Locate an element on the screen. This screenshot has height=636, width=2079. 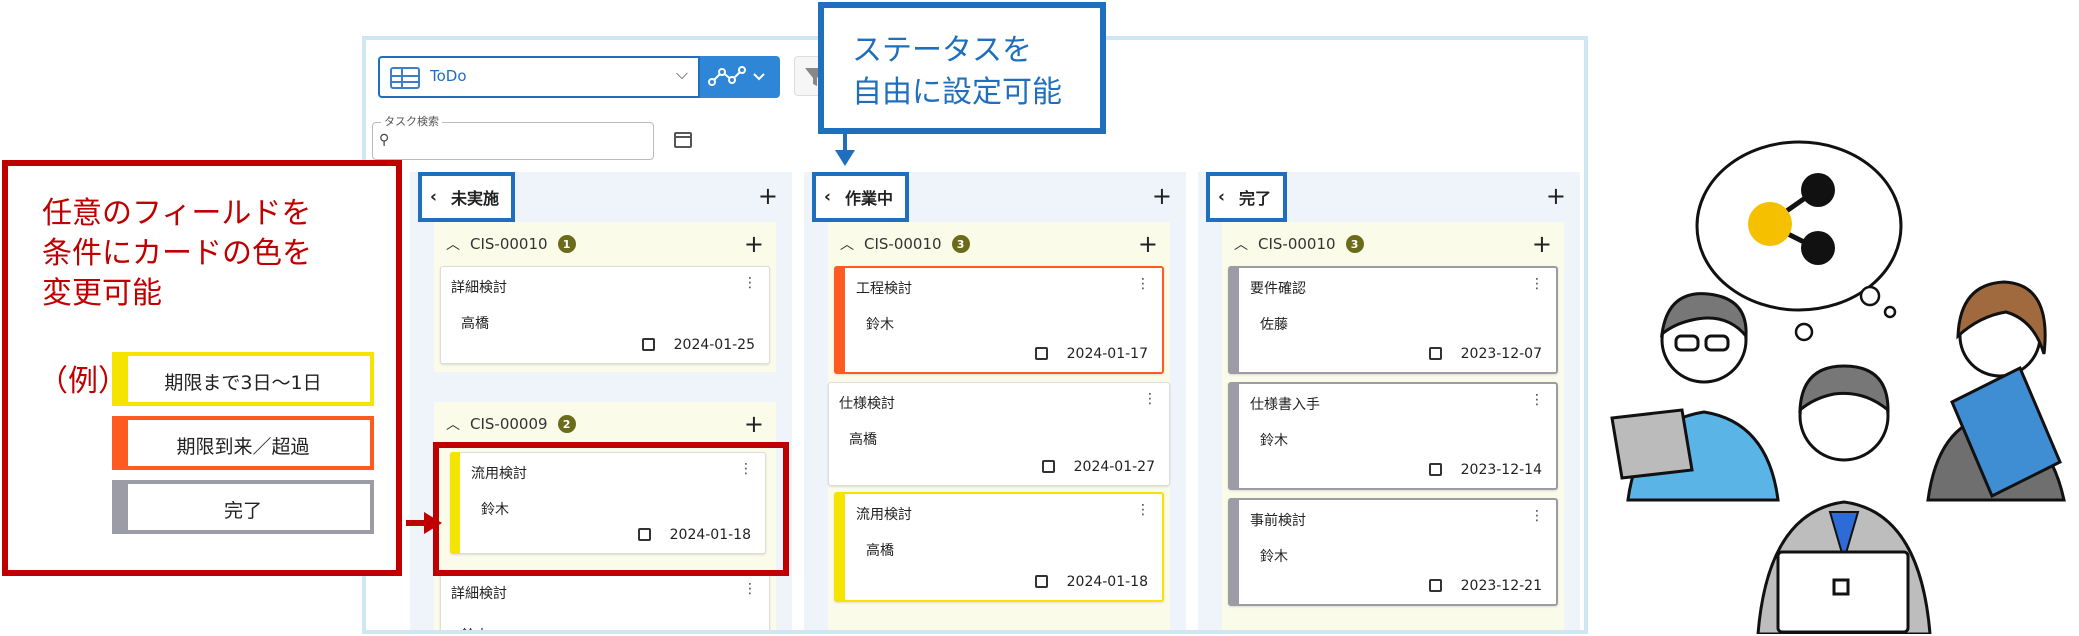
group-id: CIS-00009 is located at coordinates (509, 424).